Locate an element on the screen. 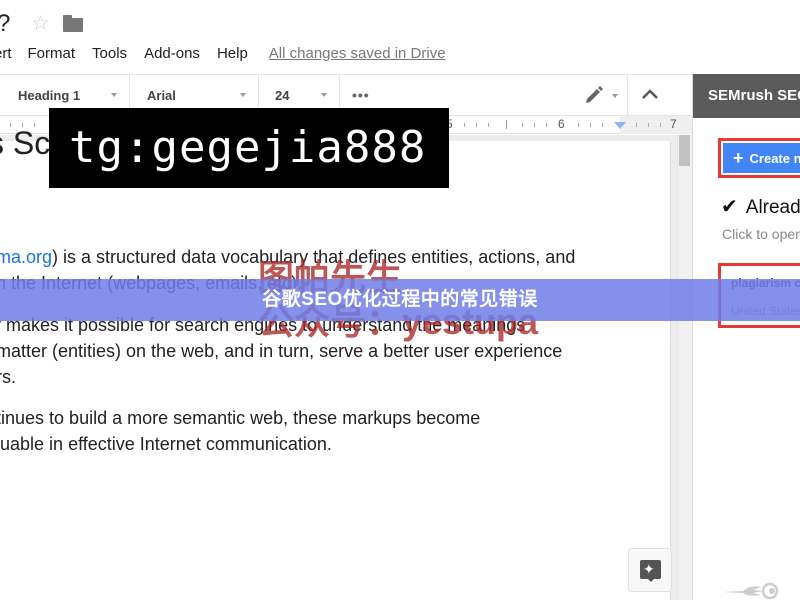 This screenshot has height=600, width=800. semrush-logo-icon is located at coordinates (751, 591).